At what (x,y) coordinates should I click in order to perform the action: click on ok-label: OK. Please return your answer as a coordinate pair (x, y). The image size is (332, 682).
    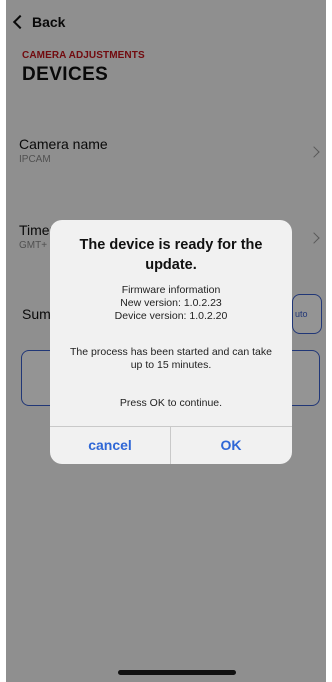
    Looking at the image, I should click on (231, 445).